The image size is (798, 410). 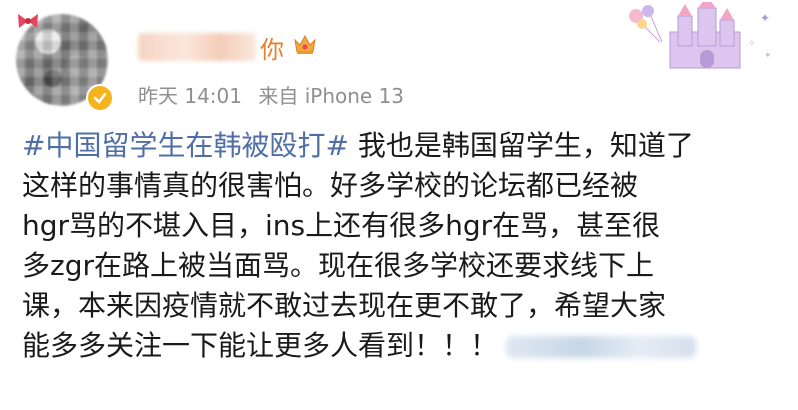 What do you see at coordinates (700, 35) in the screenshot?
I see `castle-balloons-icon: ✦ ✧ ✦` at bounding box center [700, 35].